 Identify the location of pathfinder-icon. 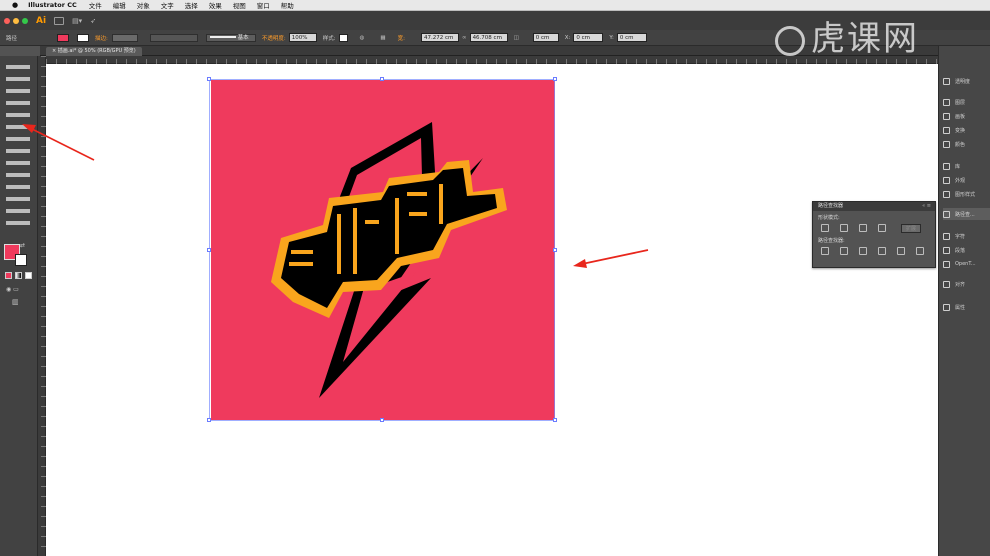
(946, 214).